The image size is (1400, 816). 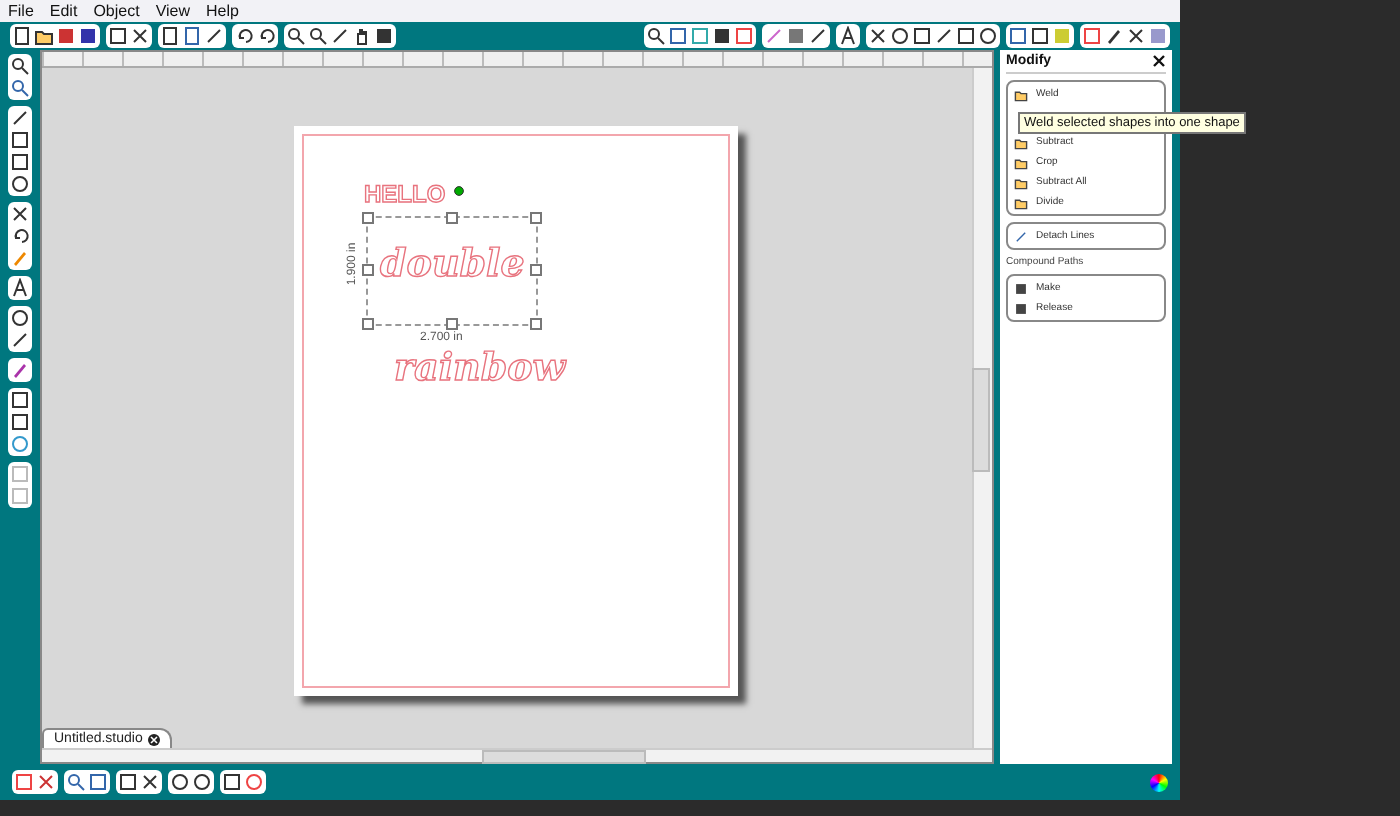 What do you see at coordinates (20, 288) in the screenshot?
I see `text-icon` at bounding box center [20, 288].